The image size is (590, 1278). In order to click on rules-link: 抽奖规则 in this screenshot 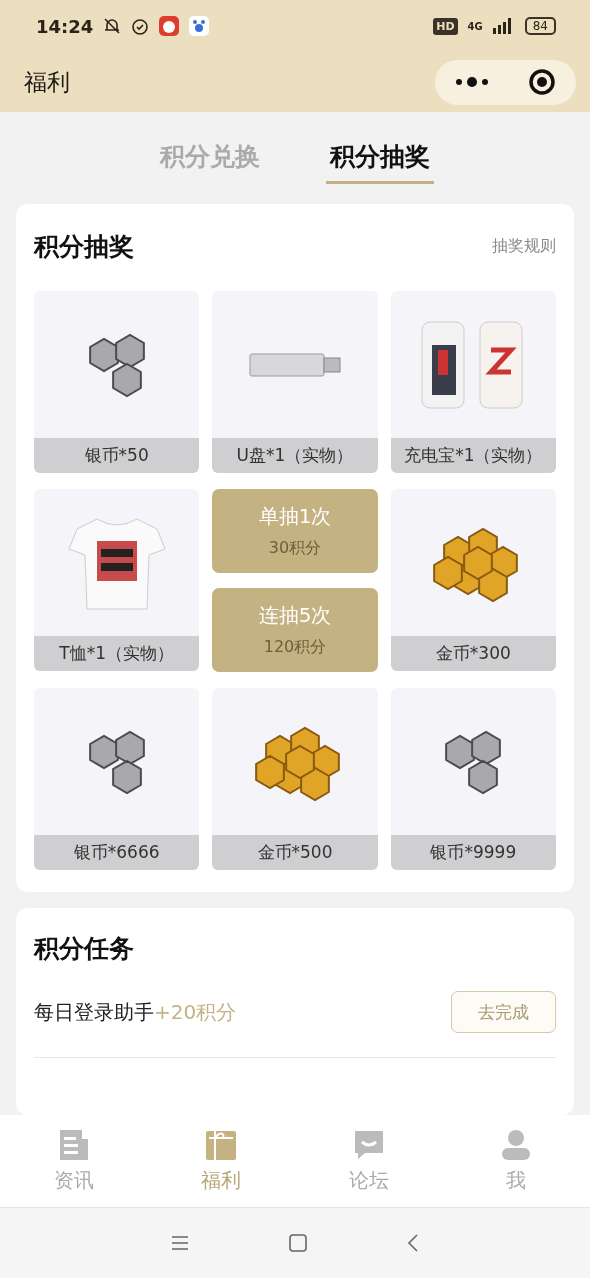, I will do `click(524, 246)`.